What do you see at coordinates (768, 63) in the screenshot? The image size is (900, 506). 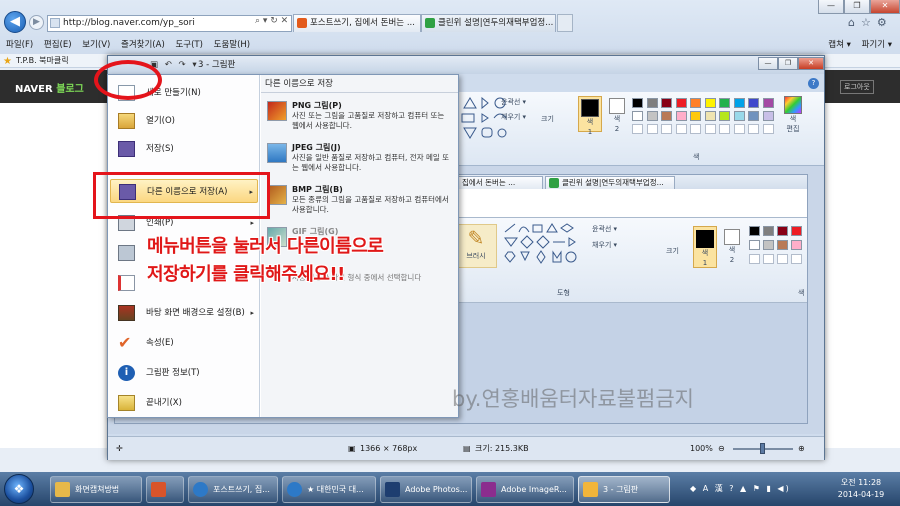 I see `paint-minimize-button: —` at bounding box center [768, 63].